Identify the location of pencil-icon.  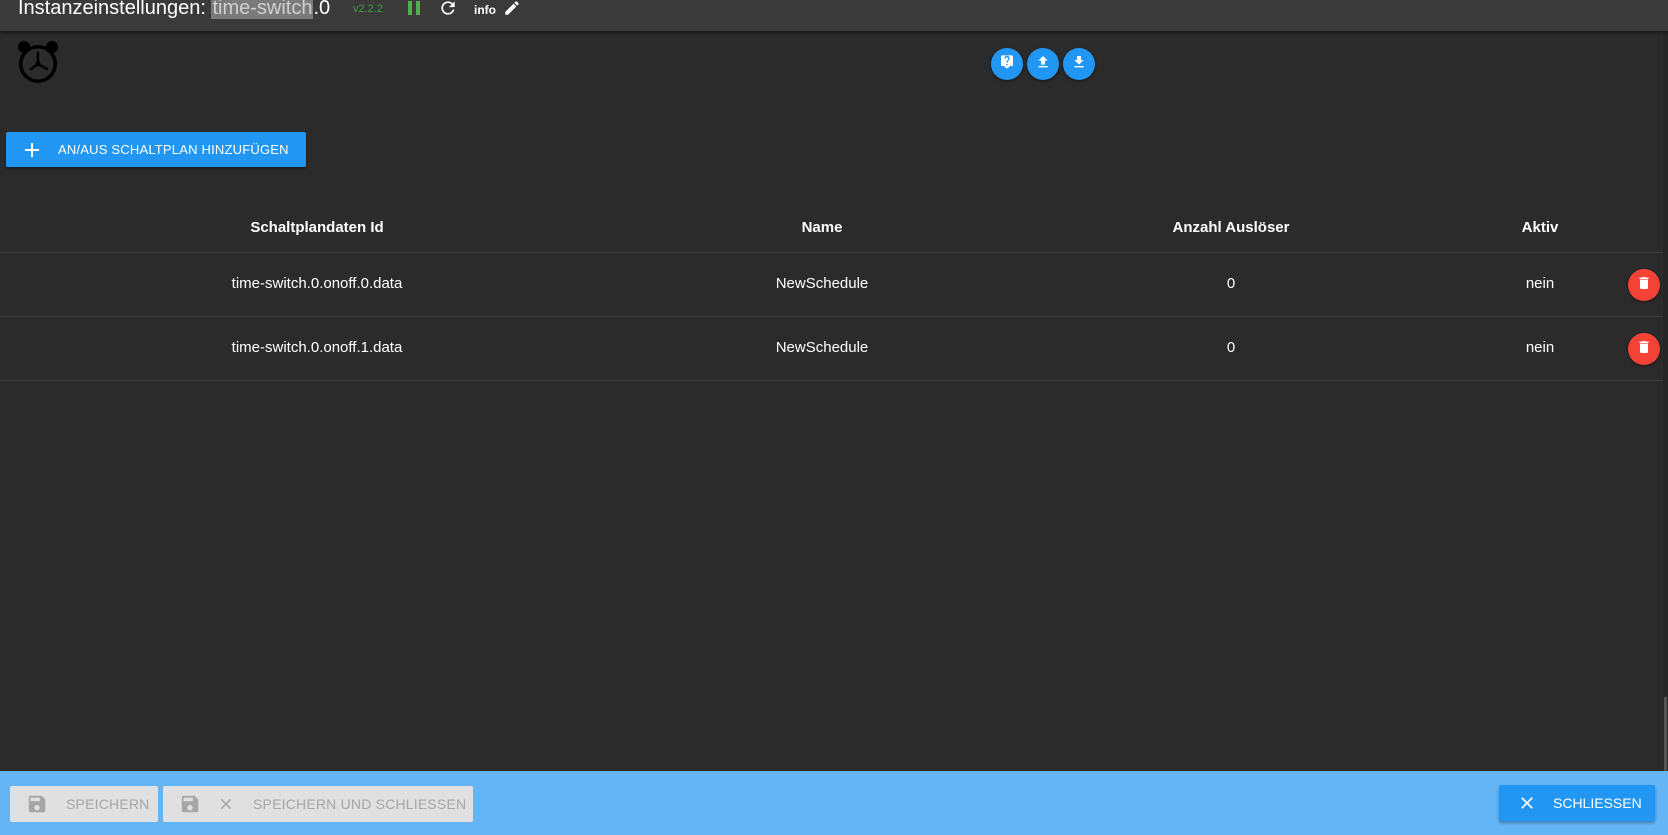
(512, 11).